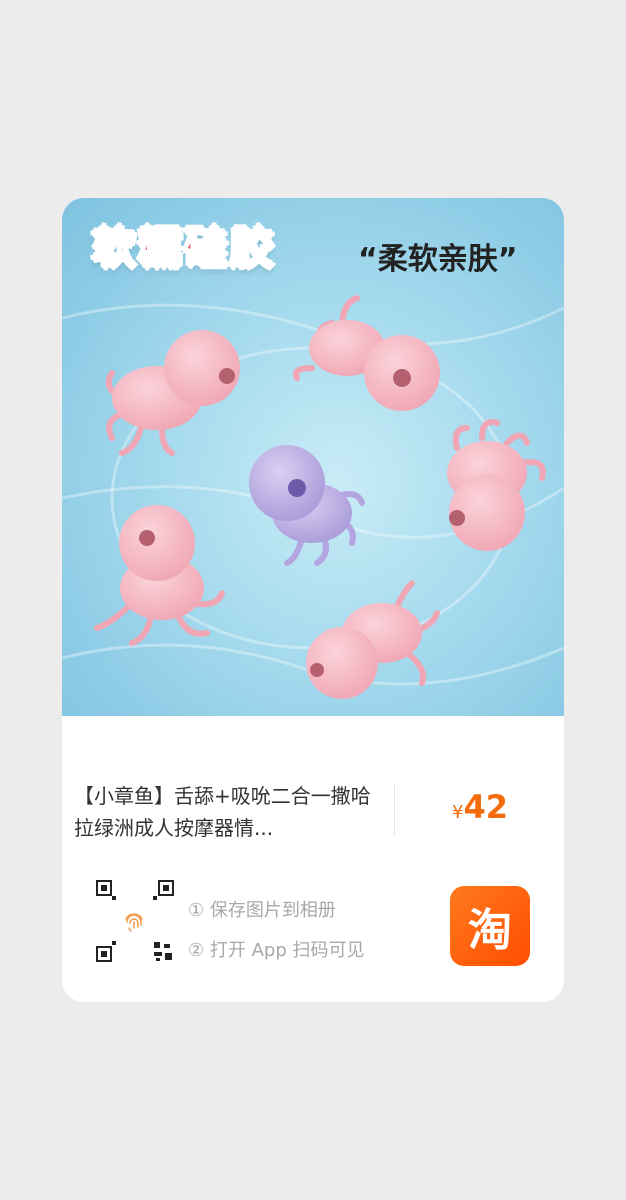 The height and width of the screenshot is (1200, 626). I want to click on product-info: 【小章鱼】舌舔+吸吮二合一撒哈拉绿洲成人按摩器情... ¥42, so click(313, 786).